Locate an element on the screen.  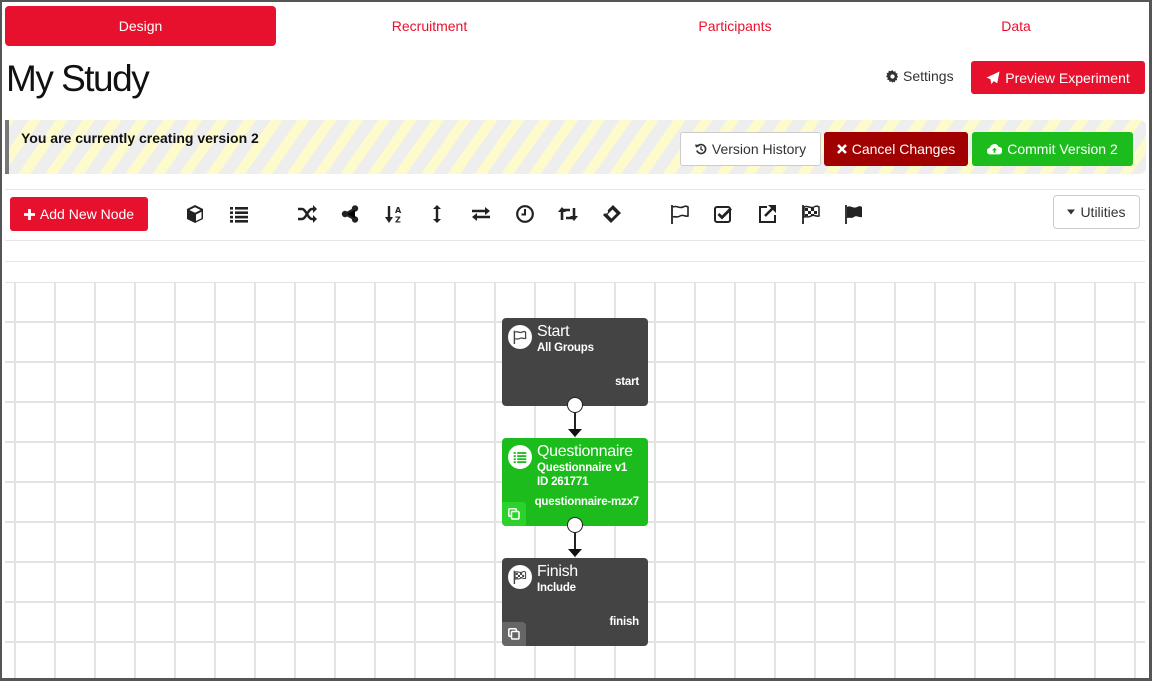
node-title: Start is located at coordinates (553, 331).